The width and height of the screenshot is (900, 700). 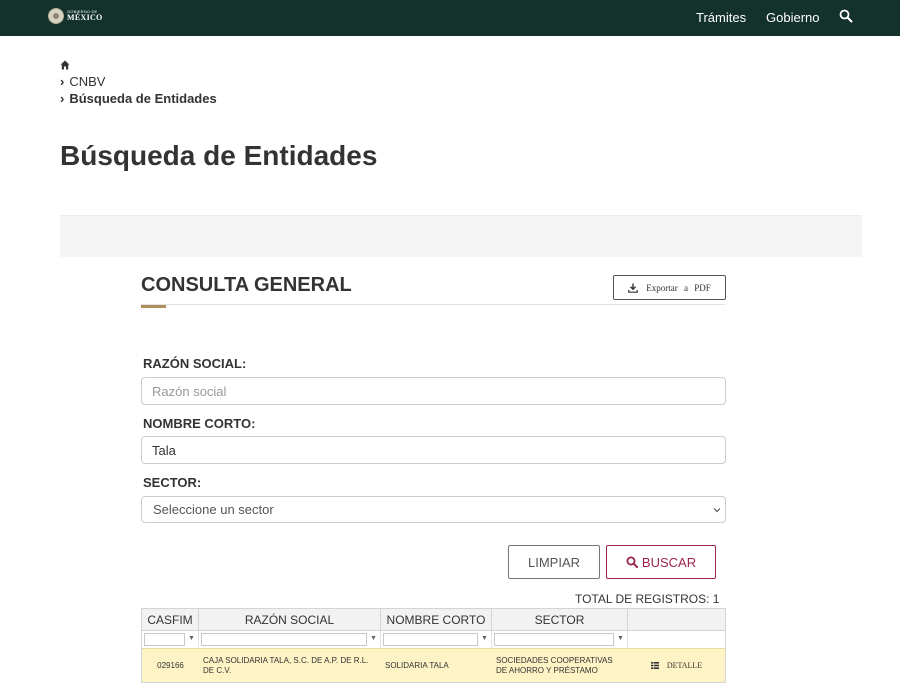 What do you see at coordinates (554, 562) in the screenshot?
I see `limpiar-button: LIMPIAR` at bounding box center [554, 562].